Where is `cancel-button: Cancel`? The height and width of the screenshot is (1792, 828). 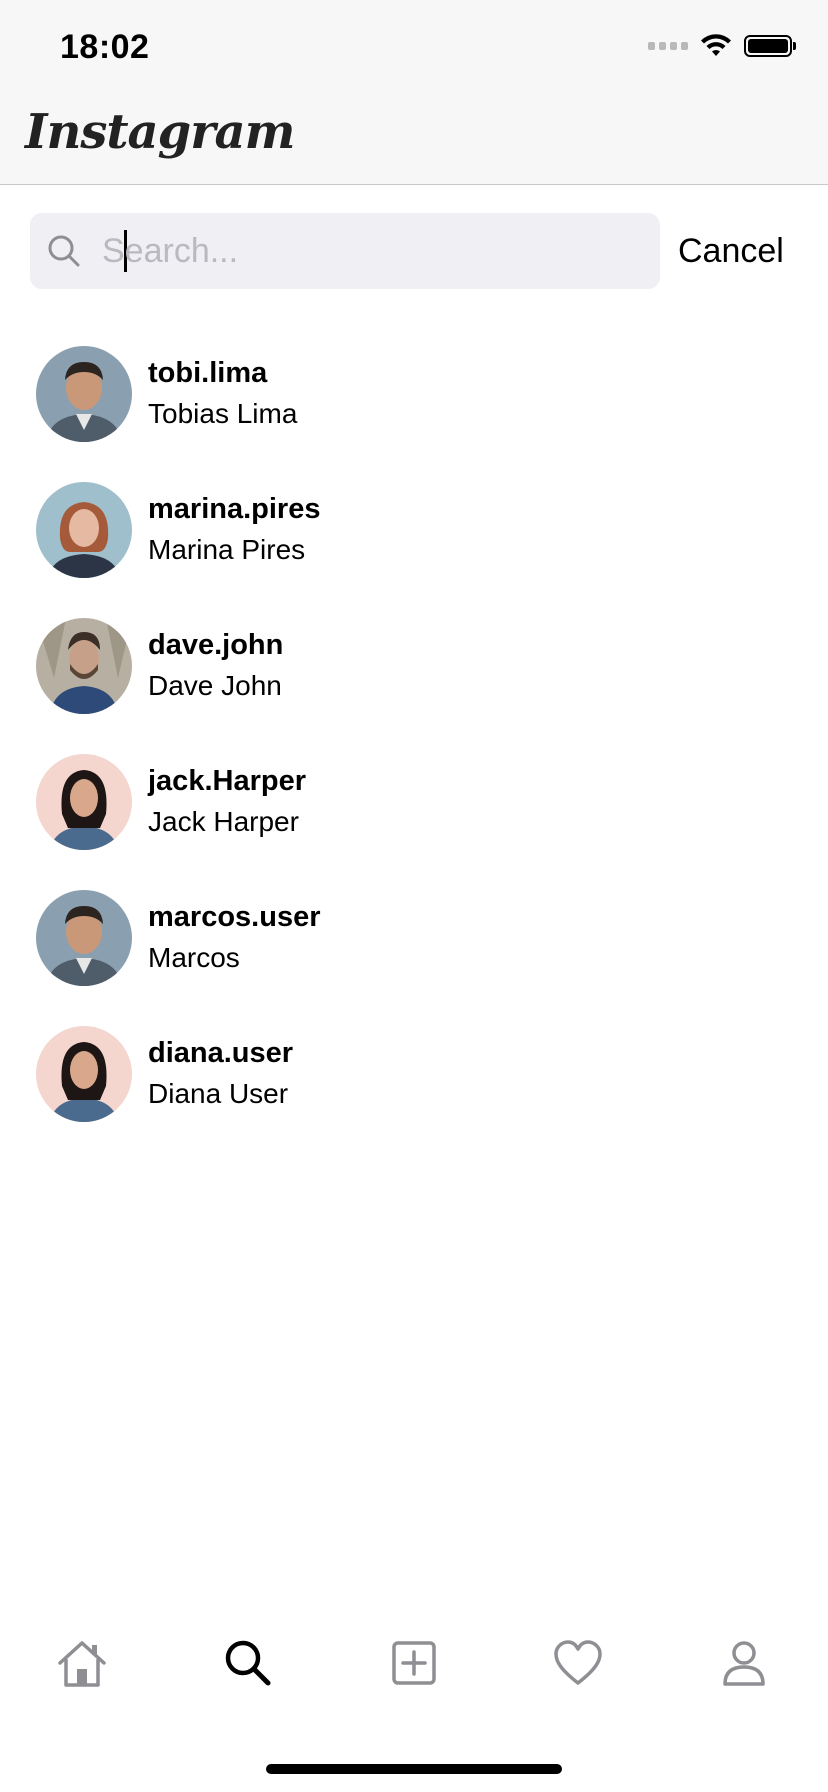
cancel-button: Cancel is located at coordinates (731, 251).